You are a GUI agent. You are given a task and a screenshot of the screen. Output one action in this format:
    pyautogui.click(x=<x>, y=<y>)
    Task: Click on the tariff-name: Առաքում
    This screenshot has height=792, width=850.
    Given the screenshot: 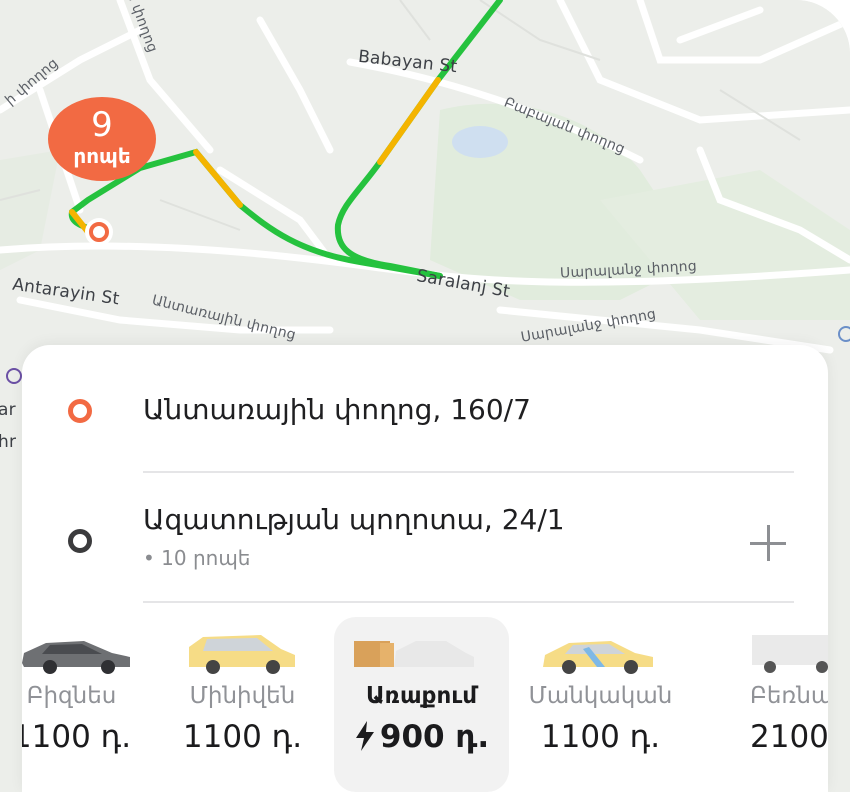 What is the action you would take?
    pyautogui.click(x=421, y=696)
    